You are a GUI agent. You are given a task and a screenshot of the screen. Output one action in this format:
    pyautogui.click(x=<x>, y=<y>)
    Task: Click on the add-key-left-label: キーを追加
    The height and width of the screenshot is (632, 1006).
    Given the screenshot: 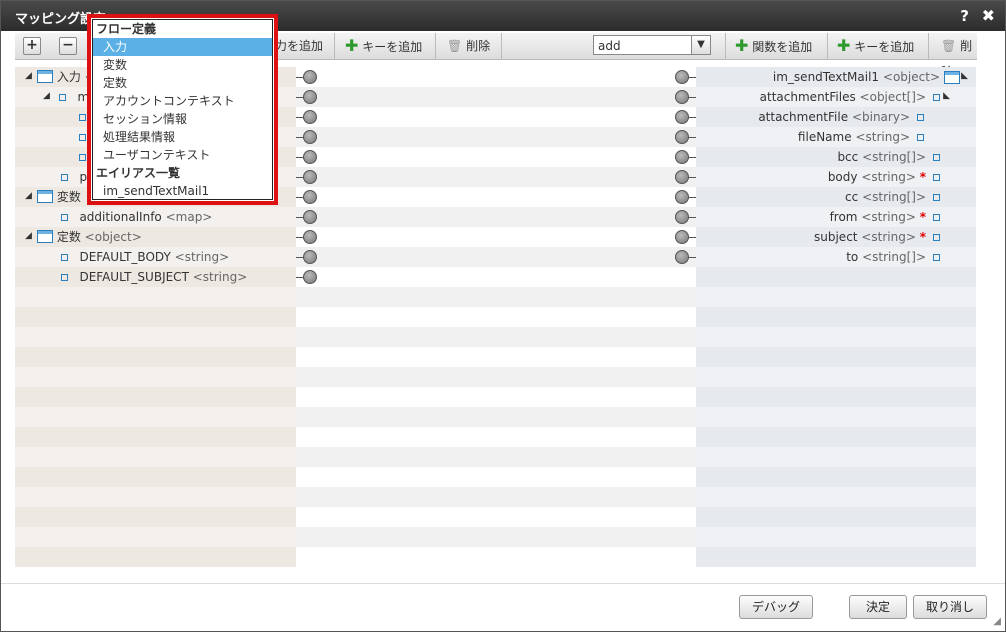 What is the action you would take?
    pyautogui.click(x=392, y=47)
    